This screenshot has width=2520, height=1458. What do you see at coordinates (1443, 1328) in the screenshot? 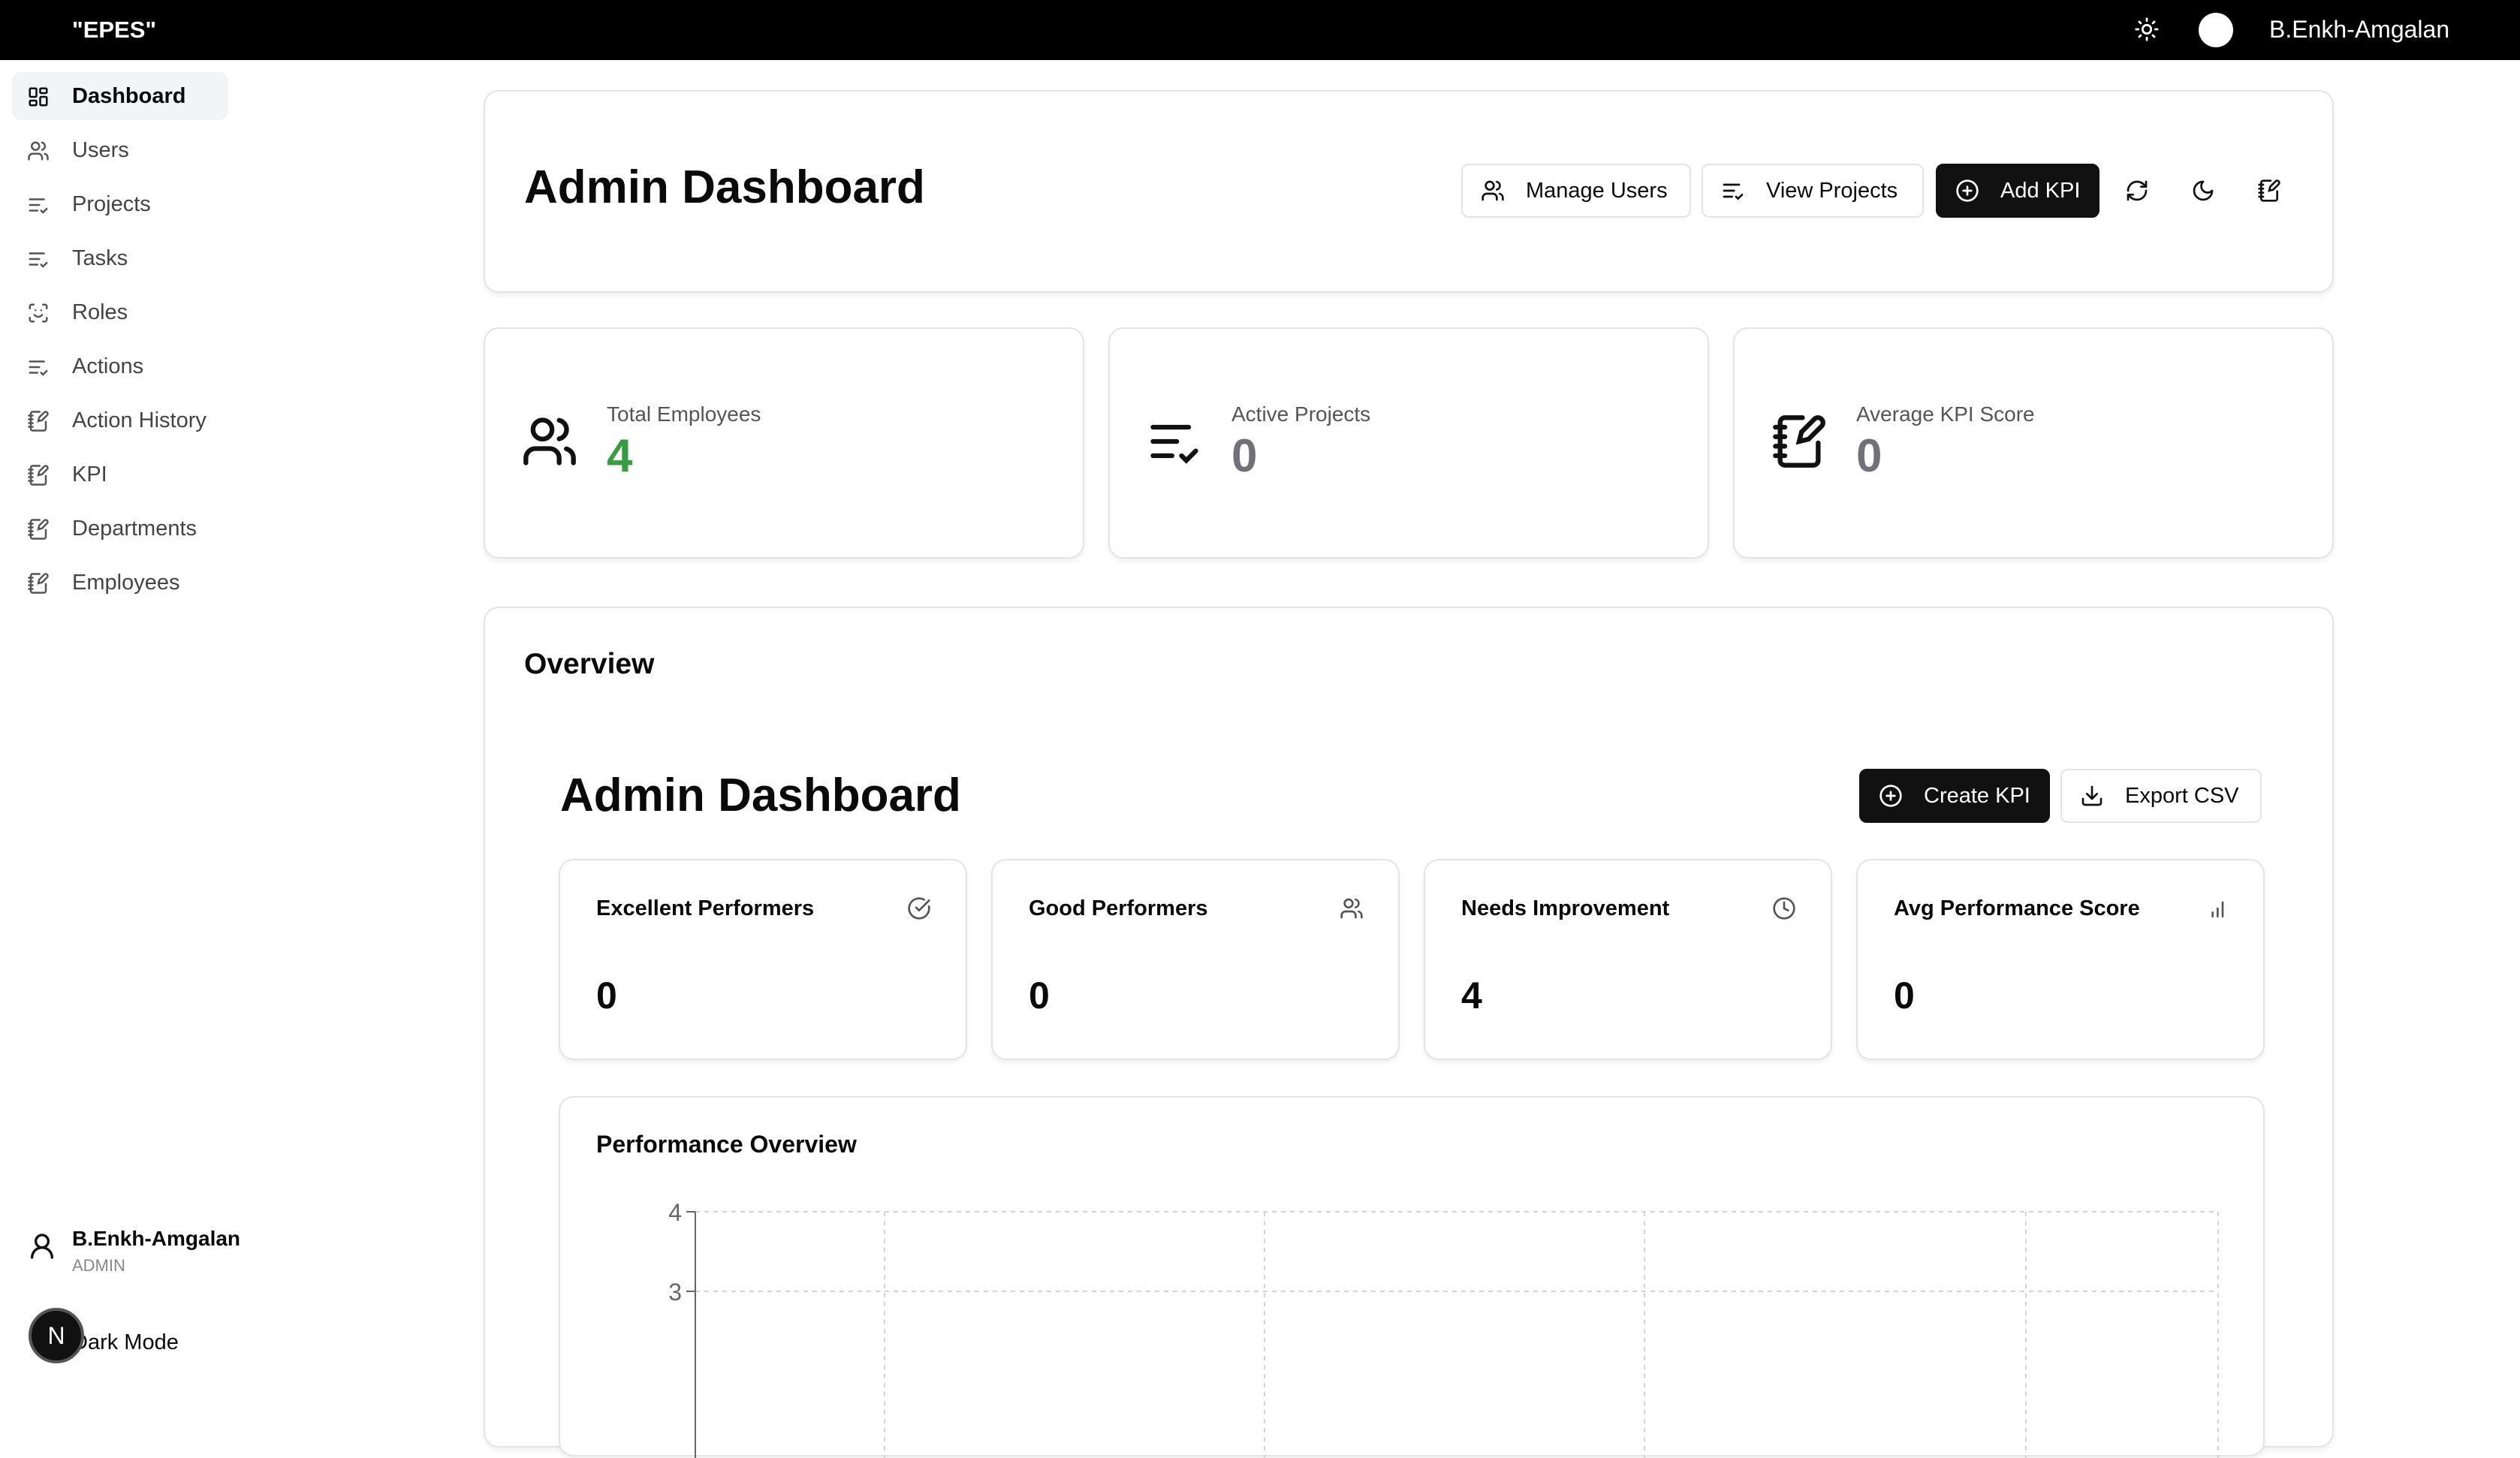
I see `performance-chart: 43` at bounding box center [1443, 1328].